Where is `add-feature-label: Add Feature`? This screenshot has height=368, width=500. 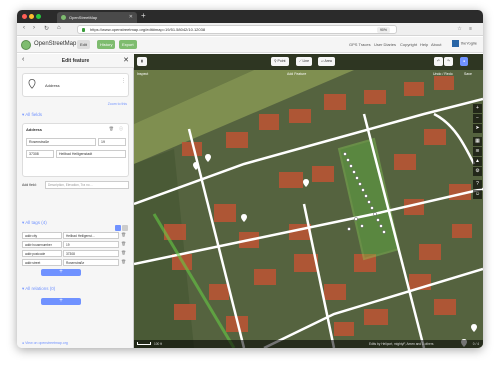
add-feature-label: Add Feature is located at coordinates (297, 74).